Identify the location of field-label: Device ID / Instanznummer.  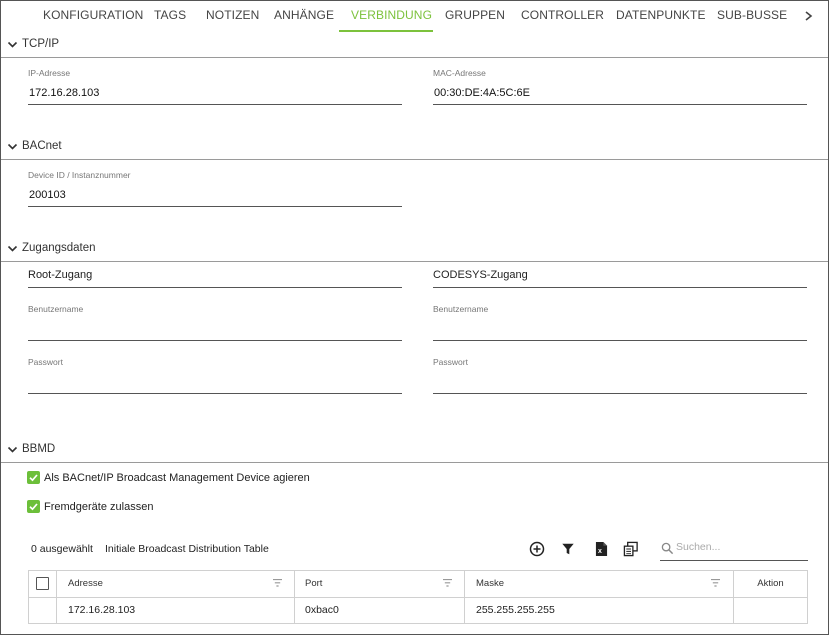
(79, 175).